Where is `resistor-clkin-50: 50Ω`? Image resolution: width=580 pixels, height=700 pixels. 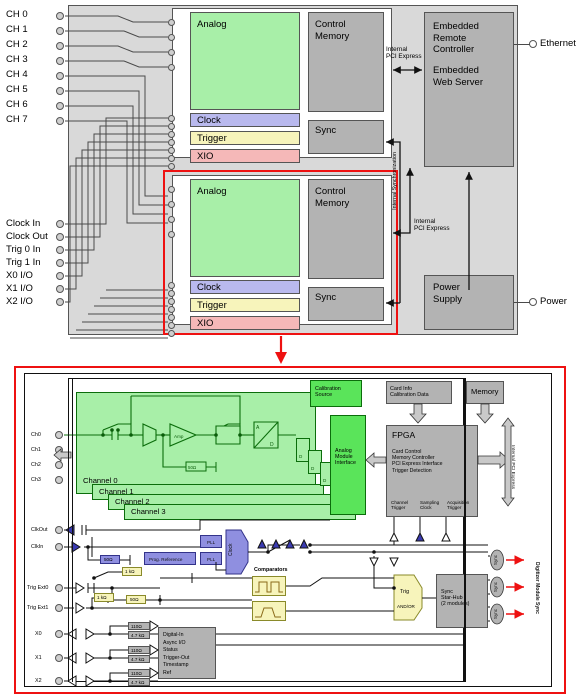 resistor-clkin-50: 50Ω is located at coordinates (110, 559).